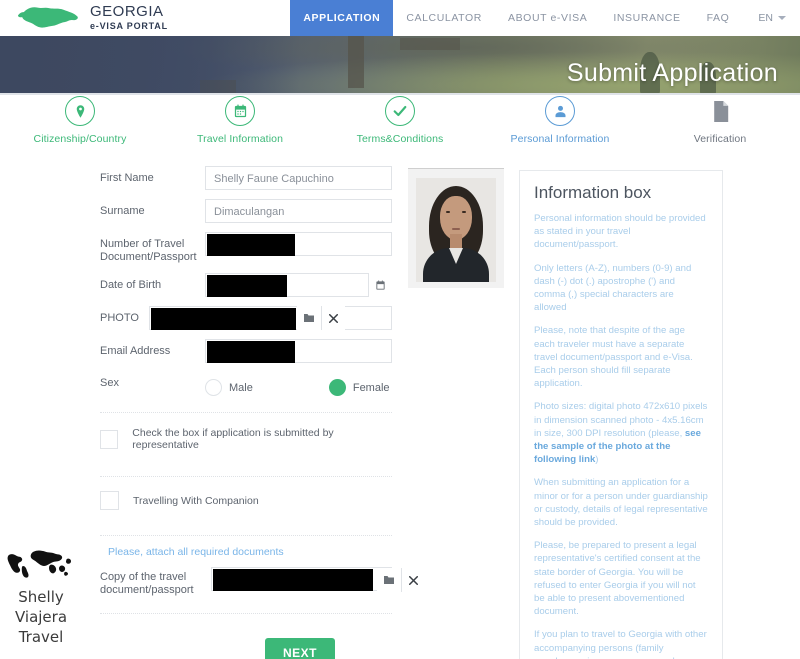  Describe the element at coordinates (148, 250) in the screenshot. I see `field-label: Number of Travel Document/Passport` at that location.